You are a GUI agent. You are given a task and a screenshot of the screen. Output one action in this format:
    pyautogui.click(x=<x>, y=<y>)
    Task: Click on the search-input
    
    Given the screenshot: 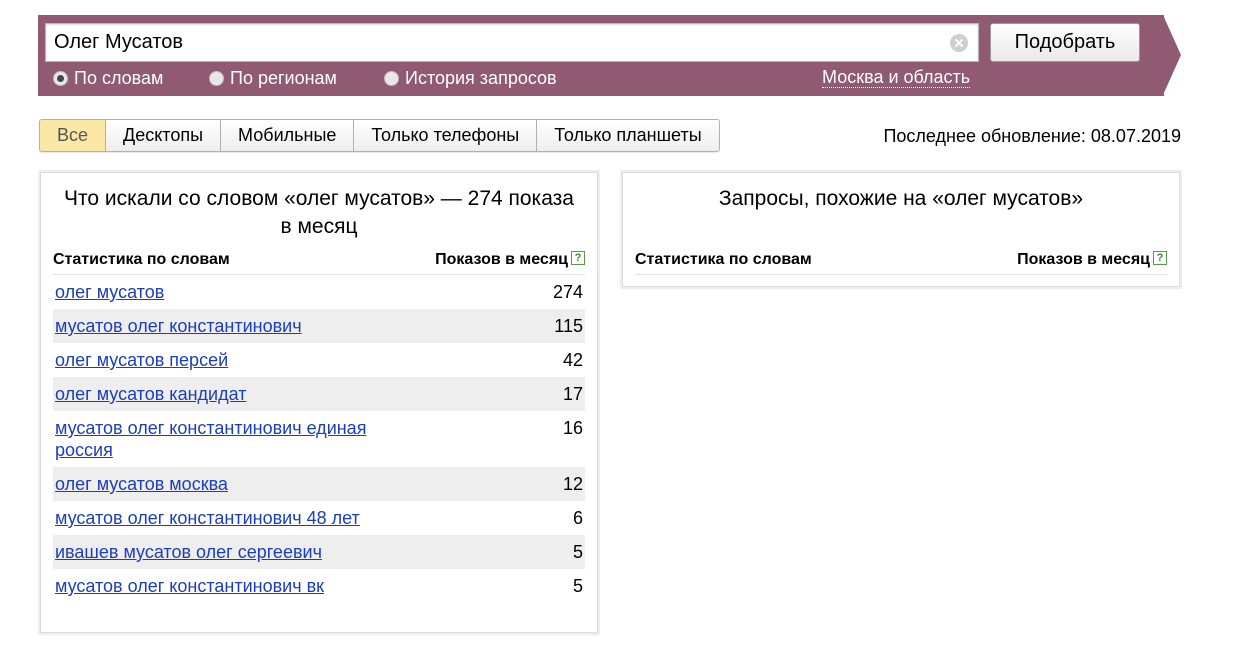 What is the action you would take?
    pyautogui.click(x=512, y=42)
    